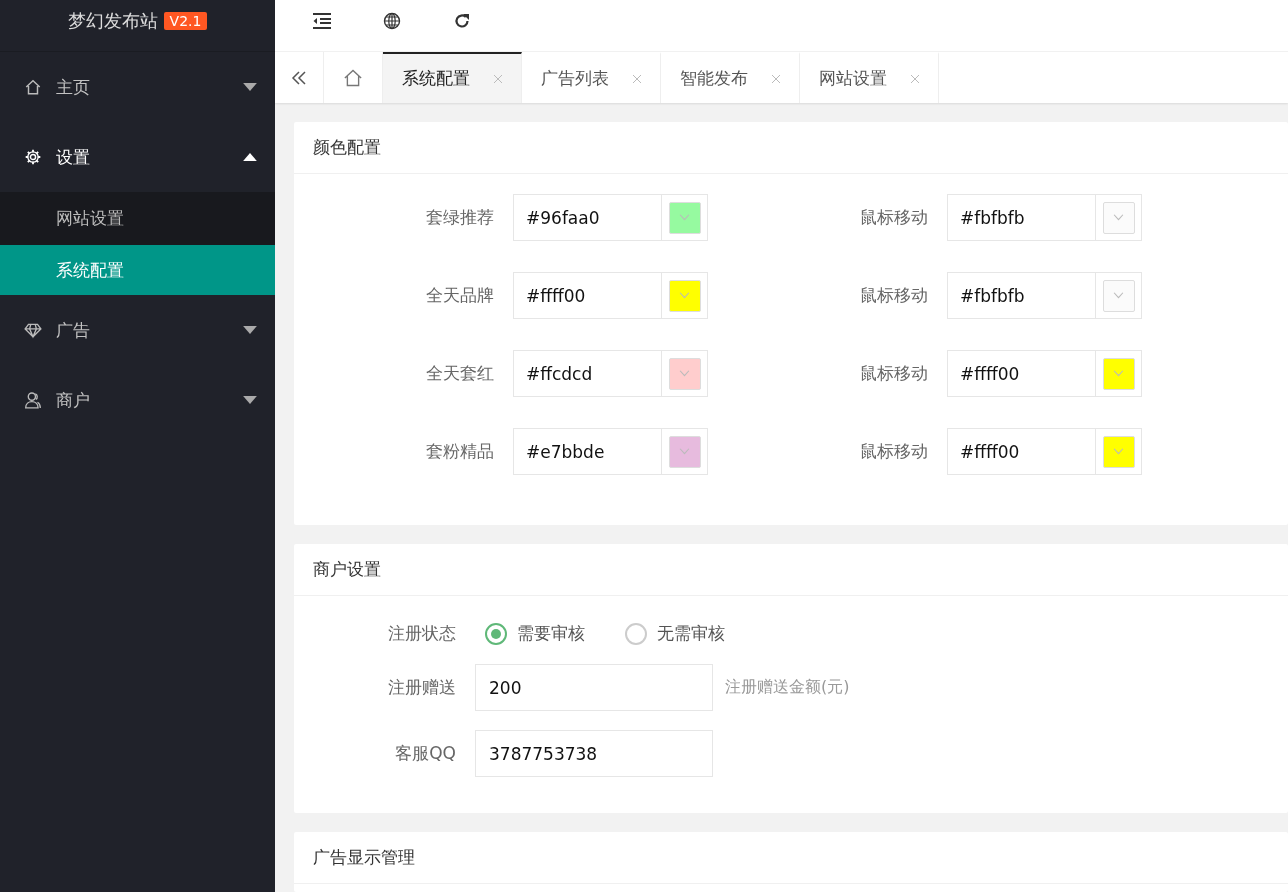 This screenshot has height=892, width=1288. I want to click on card-title: 广告显示管理, so click(791, 858).